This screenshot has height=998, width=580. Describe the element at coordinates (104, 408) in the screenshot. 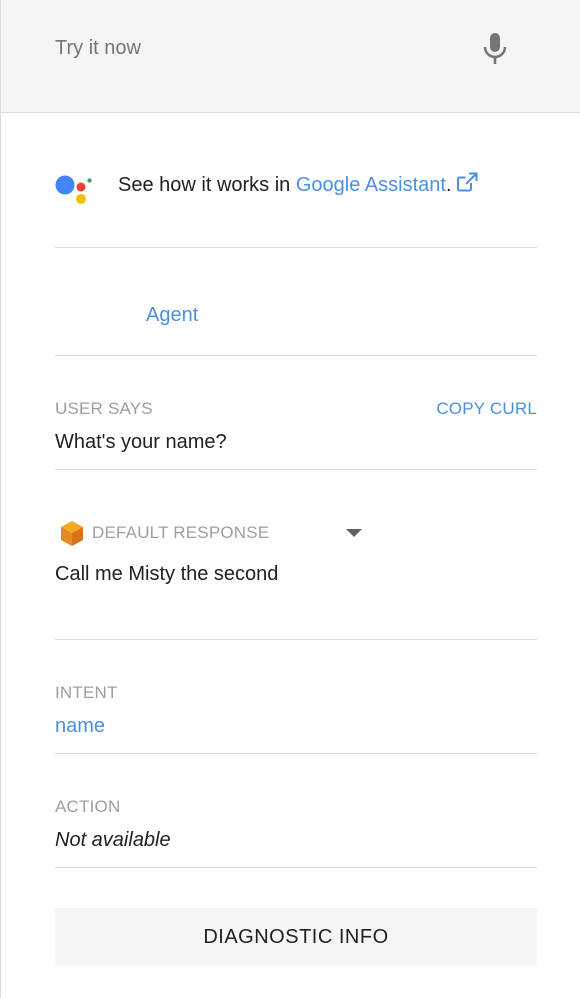

I see `user-says-label: USER SAYS` at that location.